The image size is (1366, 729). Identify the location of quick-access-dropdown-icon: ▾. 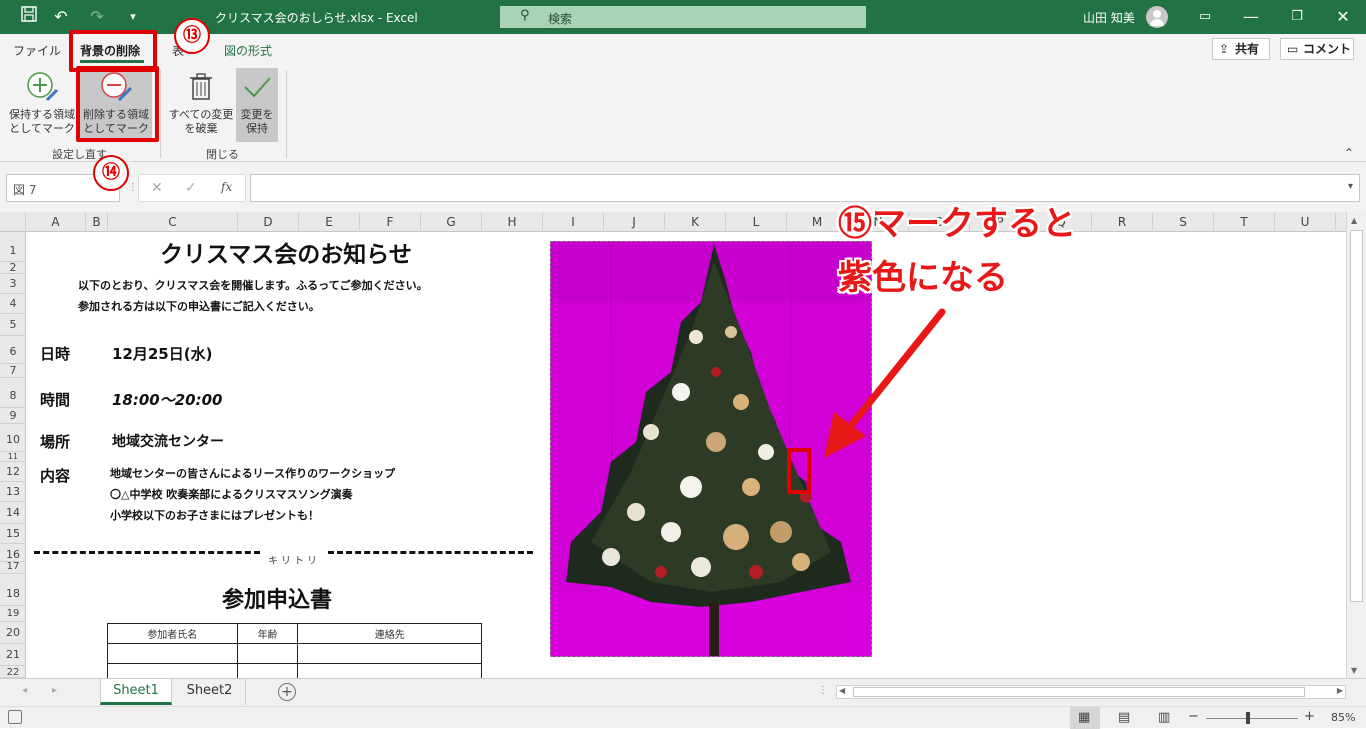
(133, 17).